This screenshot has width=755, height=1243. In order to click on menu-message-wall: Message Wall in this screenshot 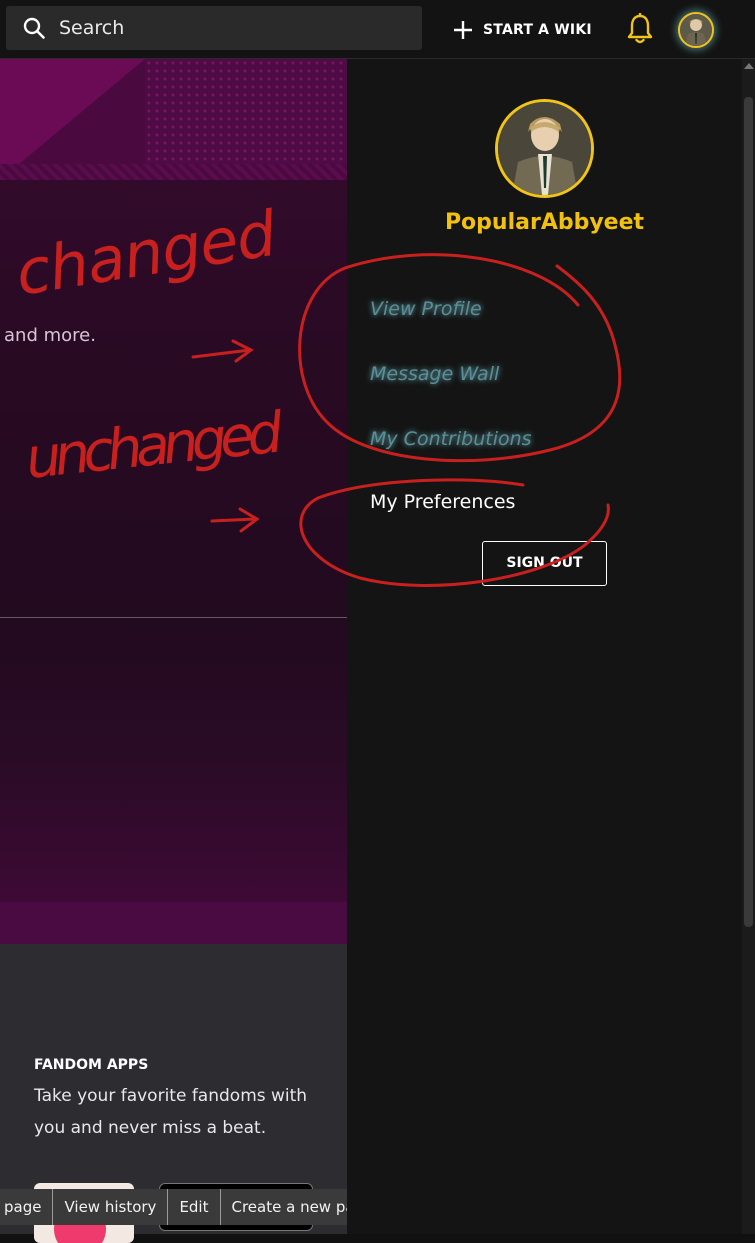, I will do `click(434, 374)`.